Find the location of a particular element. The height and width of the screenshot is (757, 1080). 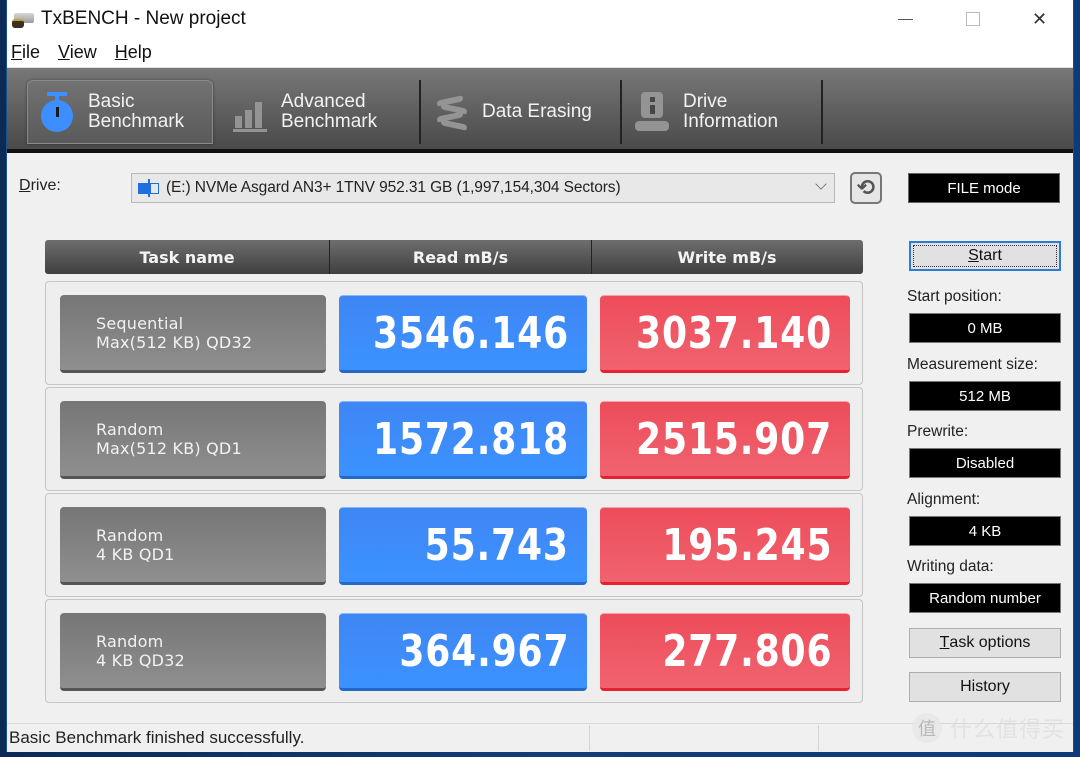

read-value: 55.743 is located at coordinates (463, 546).